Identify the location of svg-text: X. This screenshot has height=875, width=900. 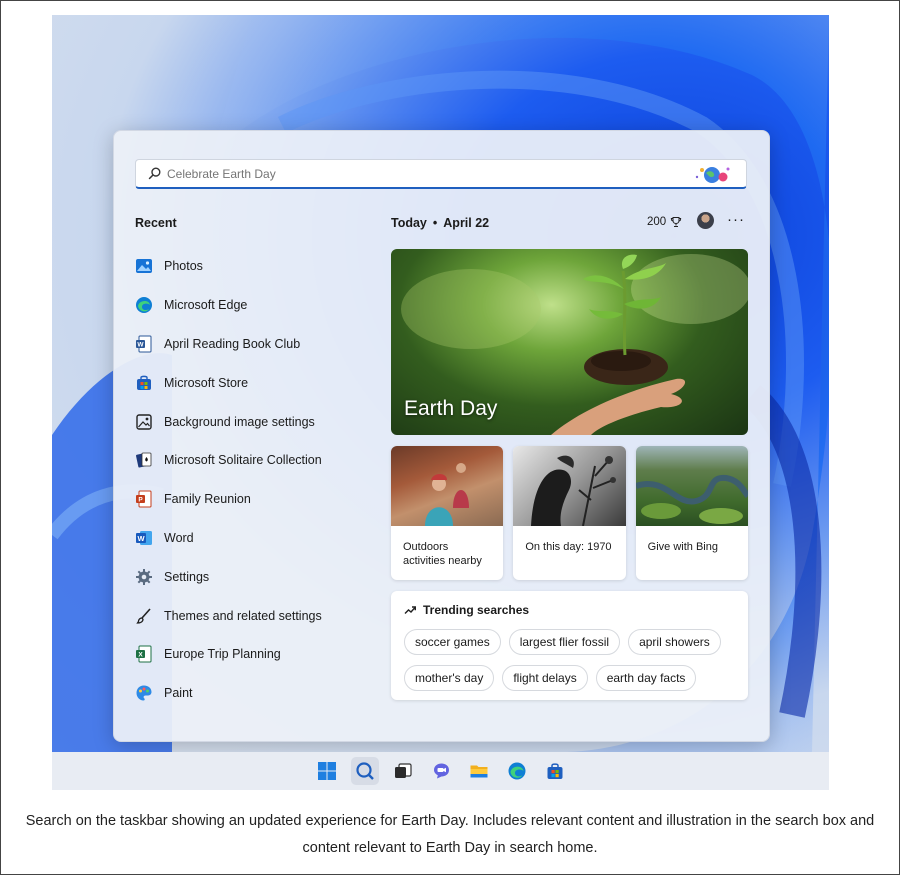
(140, 655).